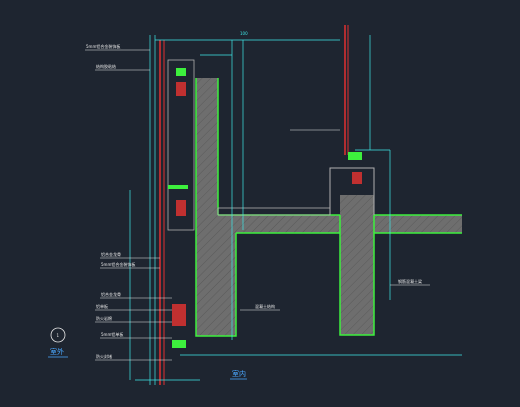 The height and width of the screenshot is (407, 520). What do you see at coordinates (111, 294) in the screenshot?
I see `callout-5: 铝合金龙骨` at bounding box center [111, 294].